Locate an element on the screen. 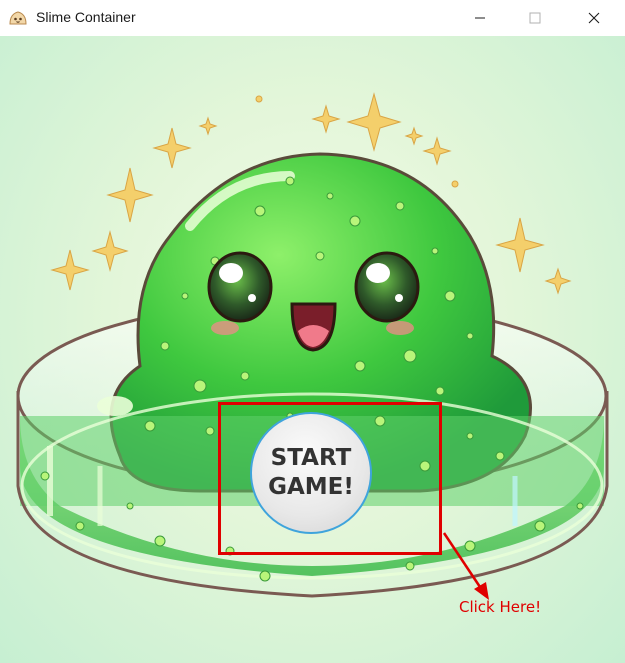 The width and height of the screenshot is (625, 663). start-game-button: START GAME! is located at coordinates (311, 473).